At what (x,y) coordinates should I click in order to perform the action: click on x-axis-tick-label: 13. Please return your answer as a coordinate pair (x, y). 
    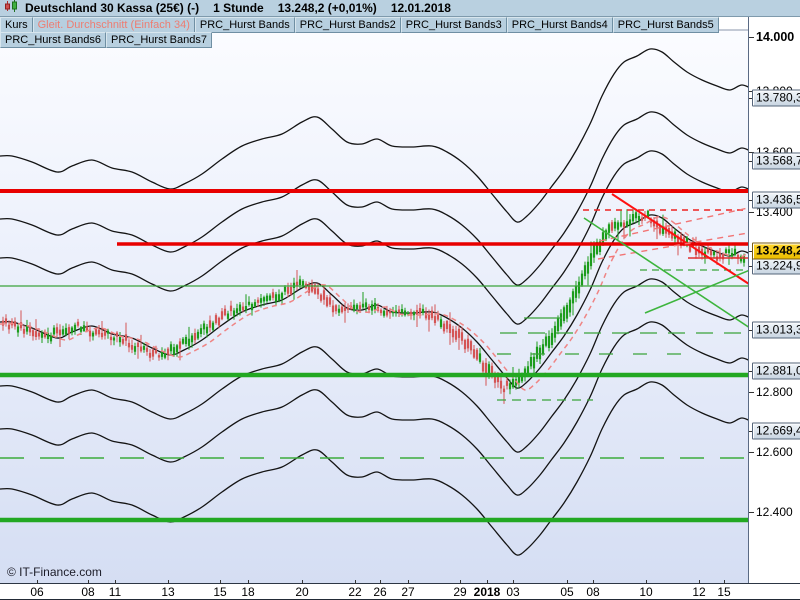
    Looking at the image, I should click on (168, 592).